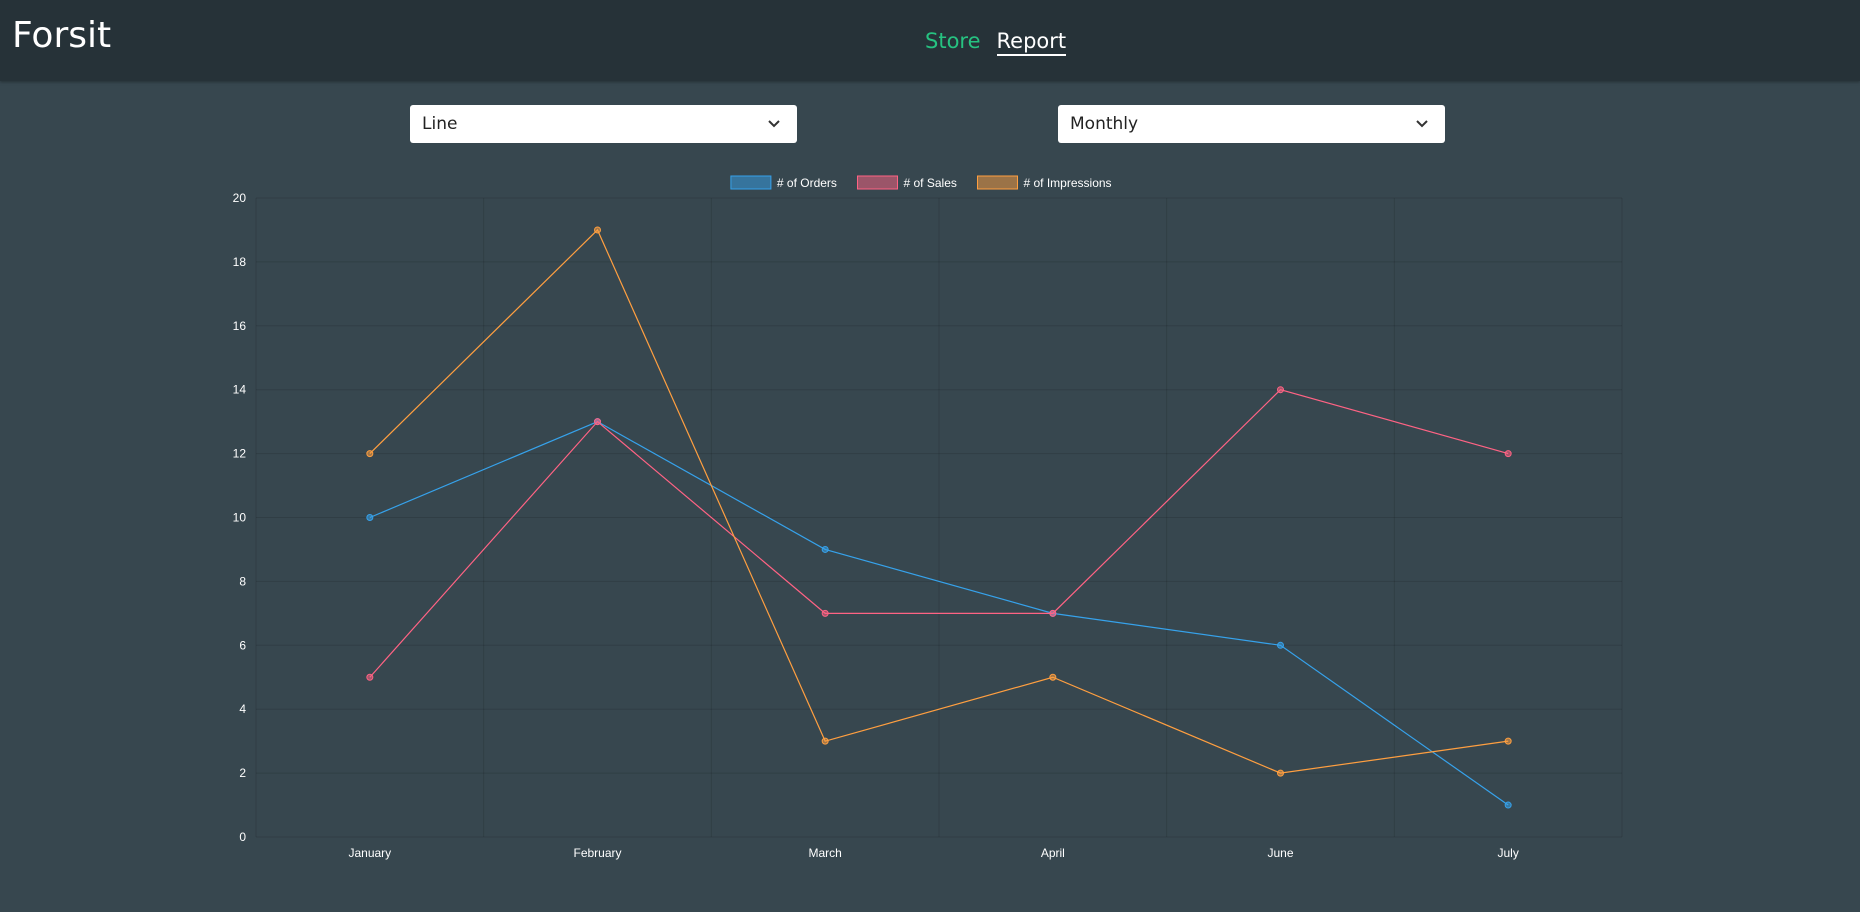 The height and width of the screenshot is (912, 1860). Describe the element at coordinates (240, 198) in the screenshot. I see `y-tick-label: 20` at that location.